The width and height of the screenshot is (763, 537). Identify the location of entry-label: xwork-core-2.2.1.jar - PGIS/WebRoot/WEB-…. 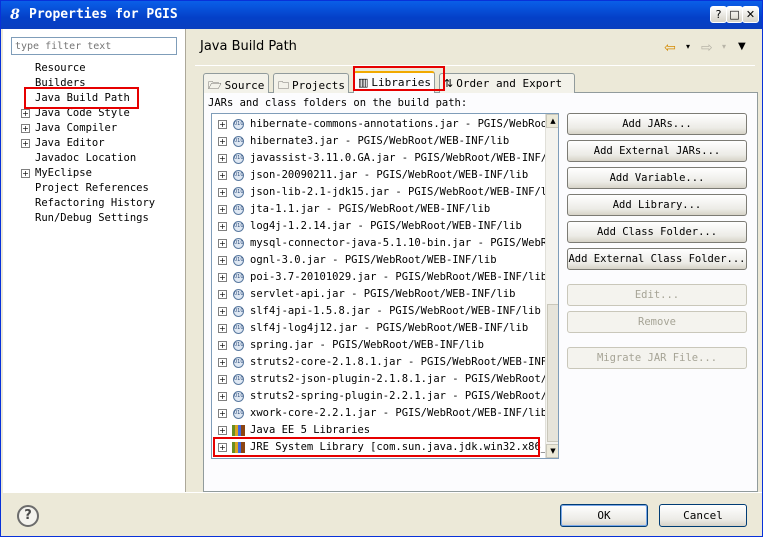
(399, 413).